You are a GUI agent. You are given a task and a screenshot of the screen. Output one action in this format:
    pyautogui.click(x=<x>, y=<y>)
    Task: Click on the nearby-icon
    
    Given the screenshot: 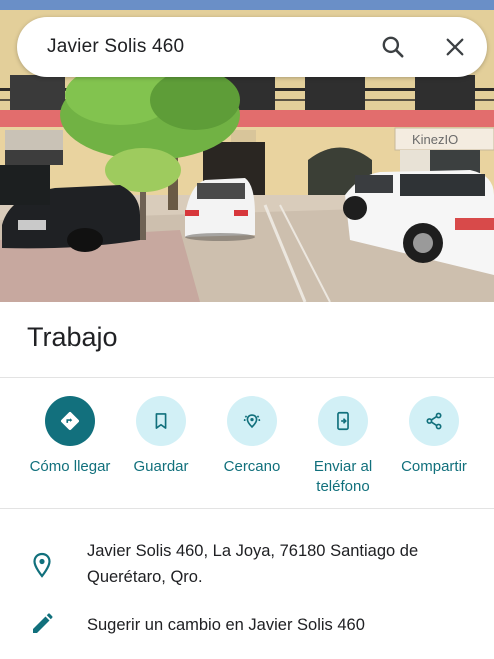 What is the action you would take?
    pyautogui.click(x=252, y=421)
    